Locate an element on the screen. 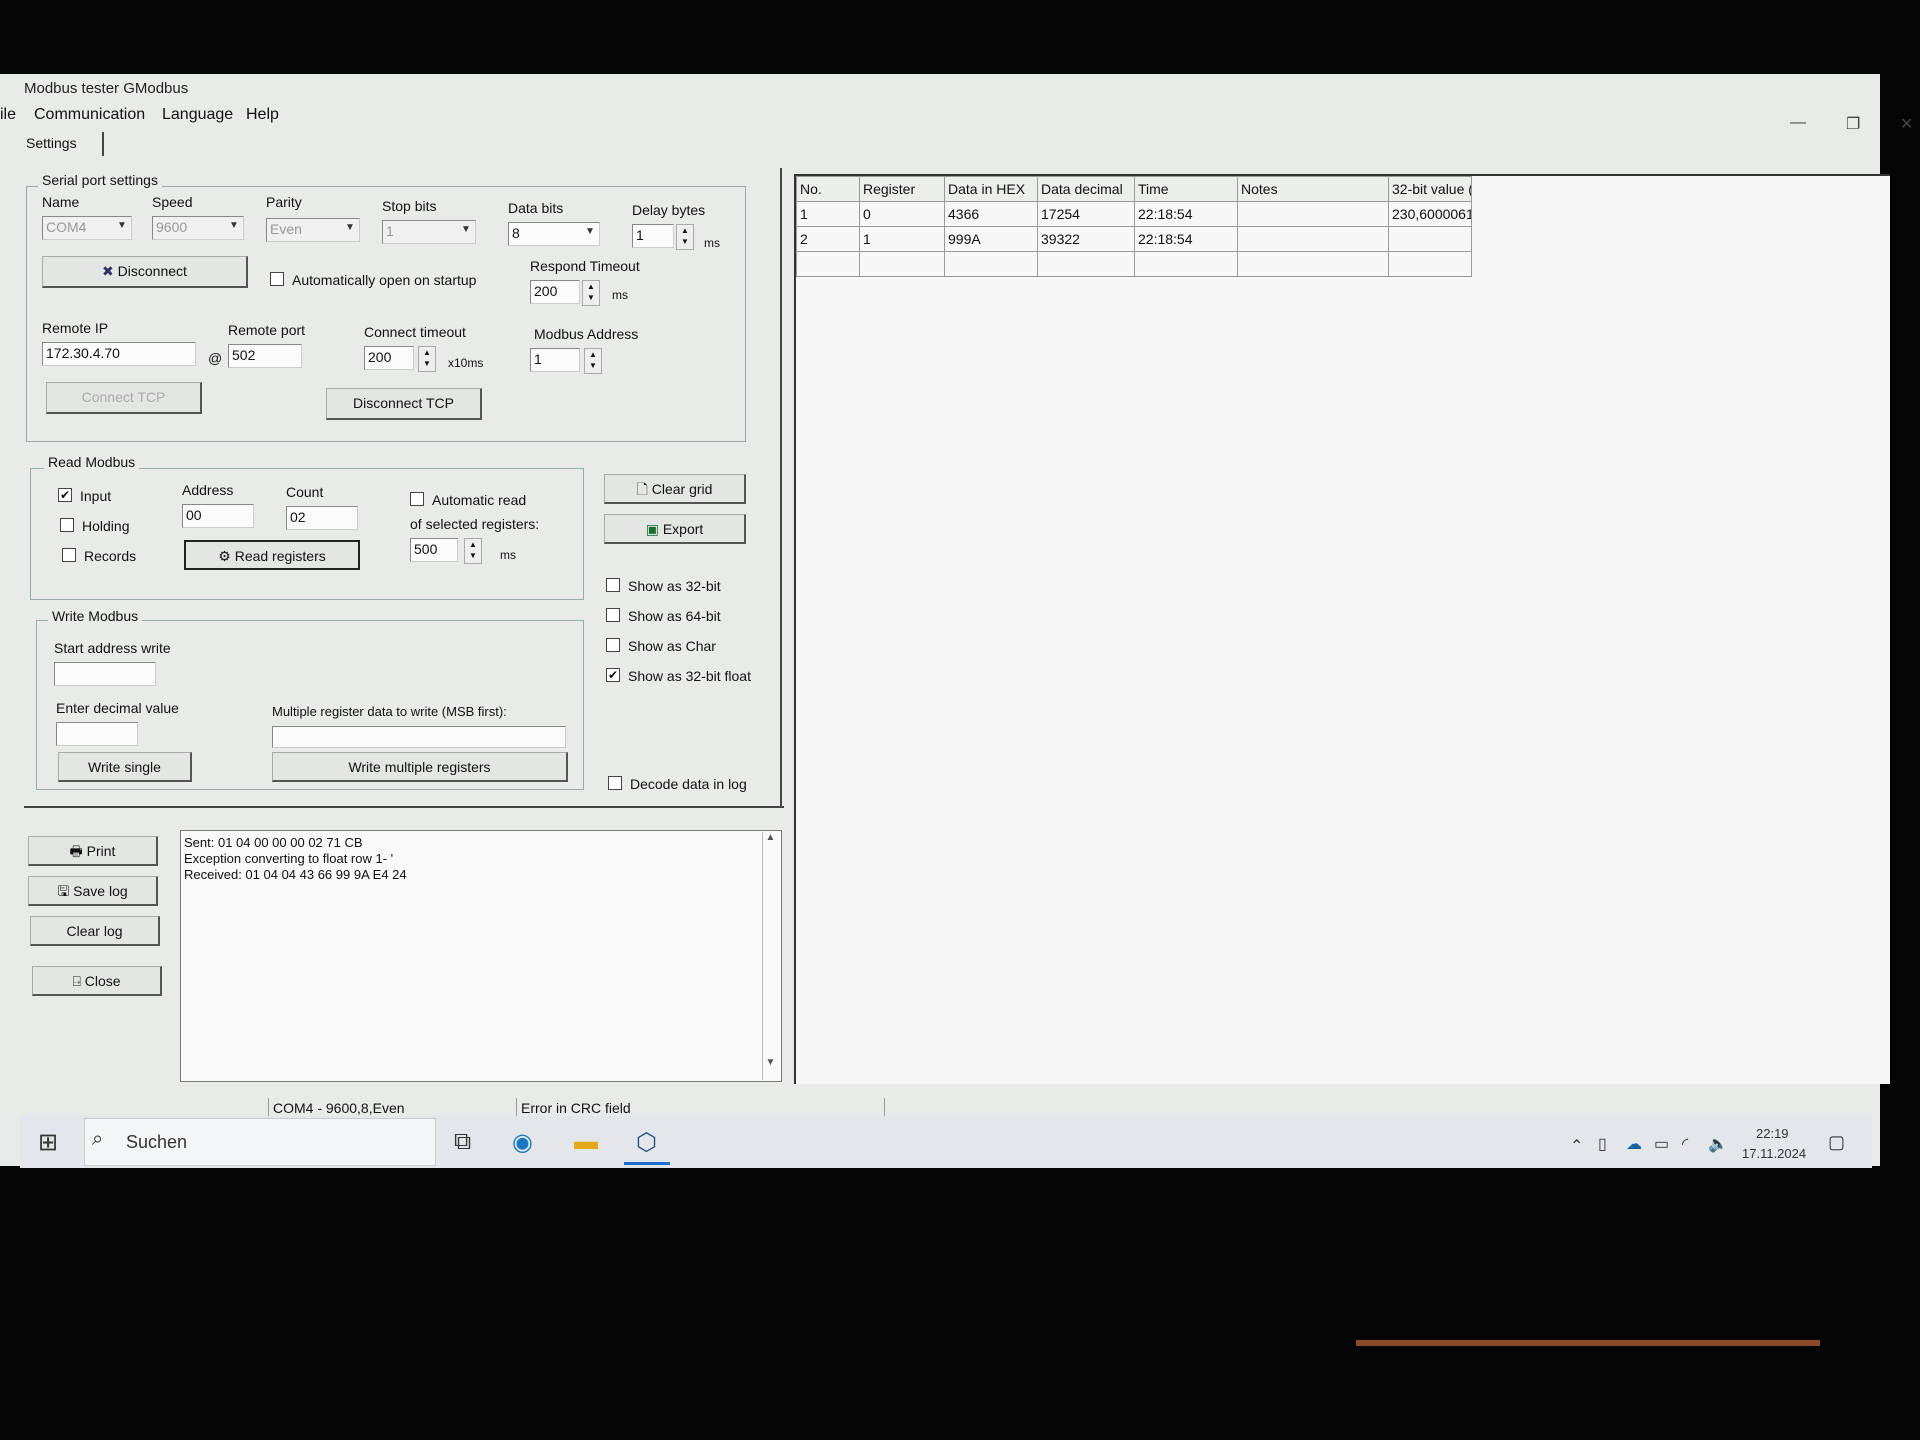 The width and height of the screenshot is (1920, 1440). interval-input: 500 is located at coordinates (434, 550).